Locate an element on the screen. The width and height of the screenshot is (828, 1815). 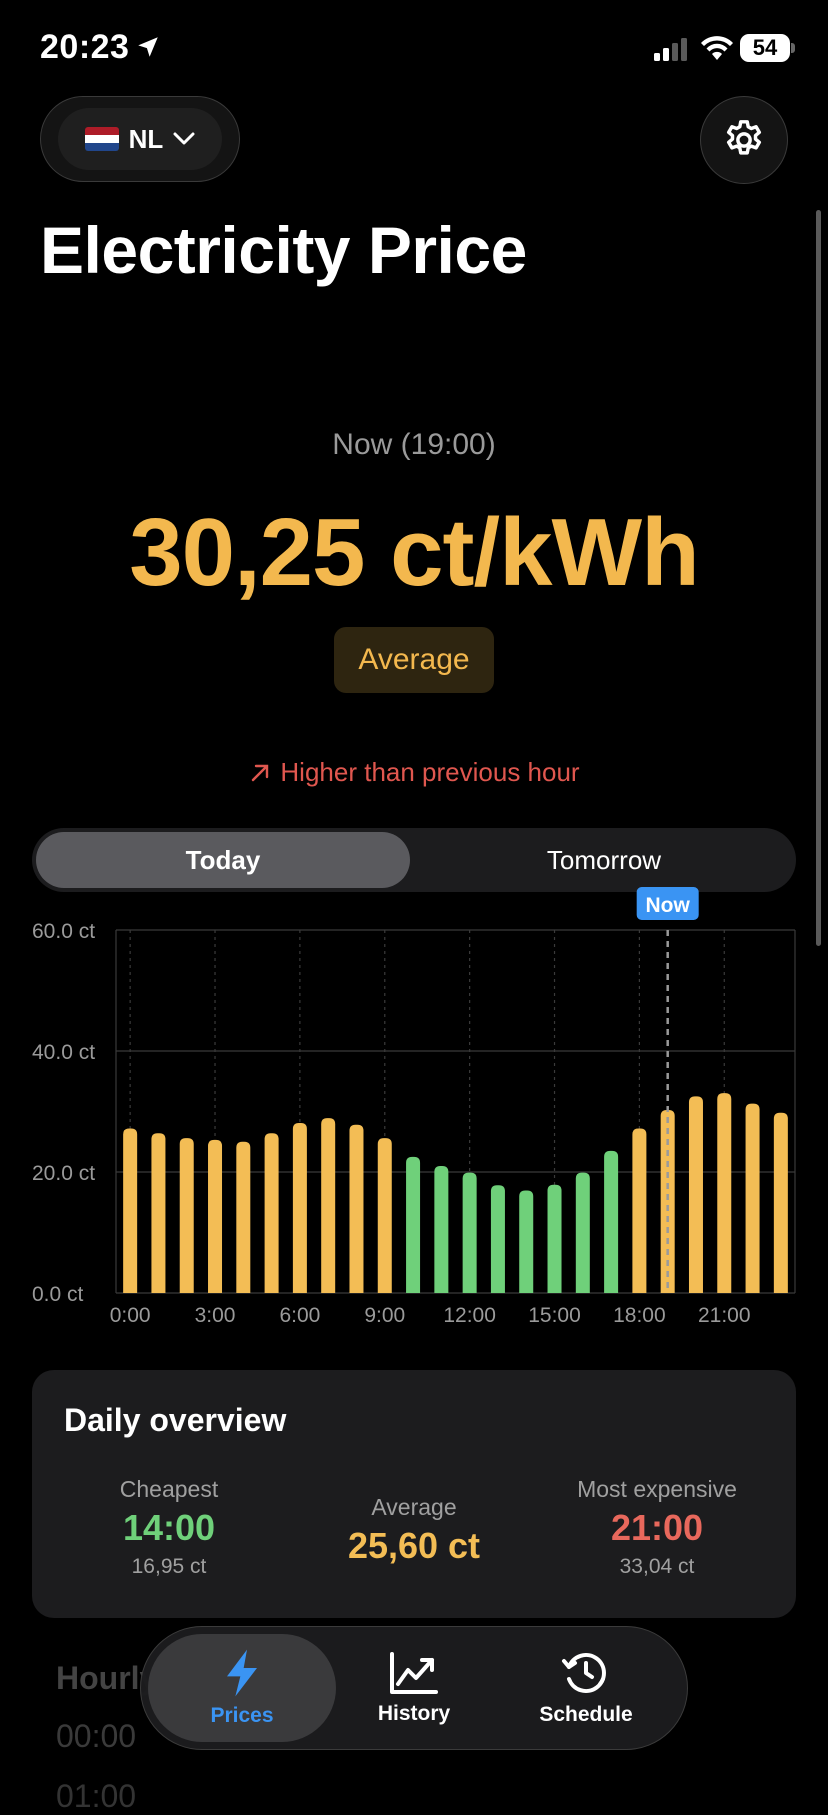
chart-y-tick-label: 40.0 ct is located at coordinates (63, 1052).